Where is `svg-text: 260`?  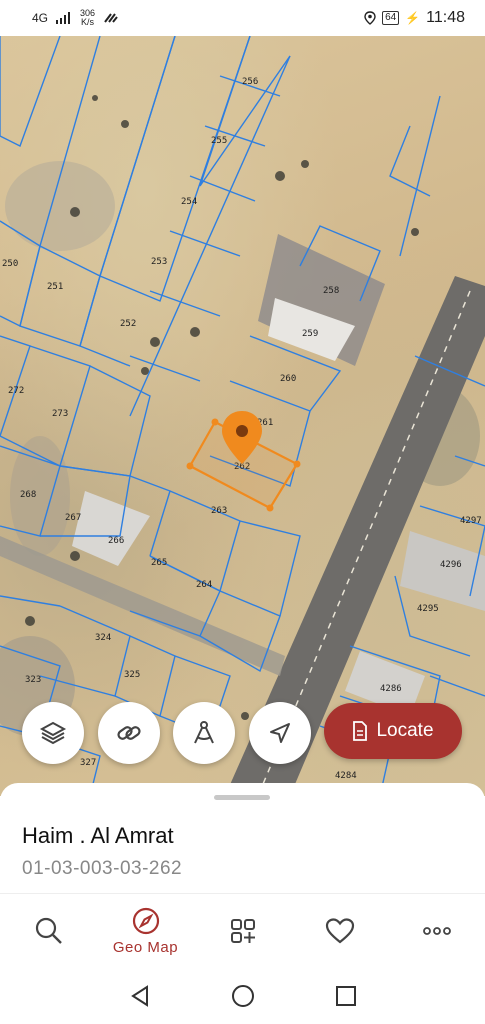
svg-text: 260 is located at coordinates (288, 379).